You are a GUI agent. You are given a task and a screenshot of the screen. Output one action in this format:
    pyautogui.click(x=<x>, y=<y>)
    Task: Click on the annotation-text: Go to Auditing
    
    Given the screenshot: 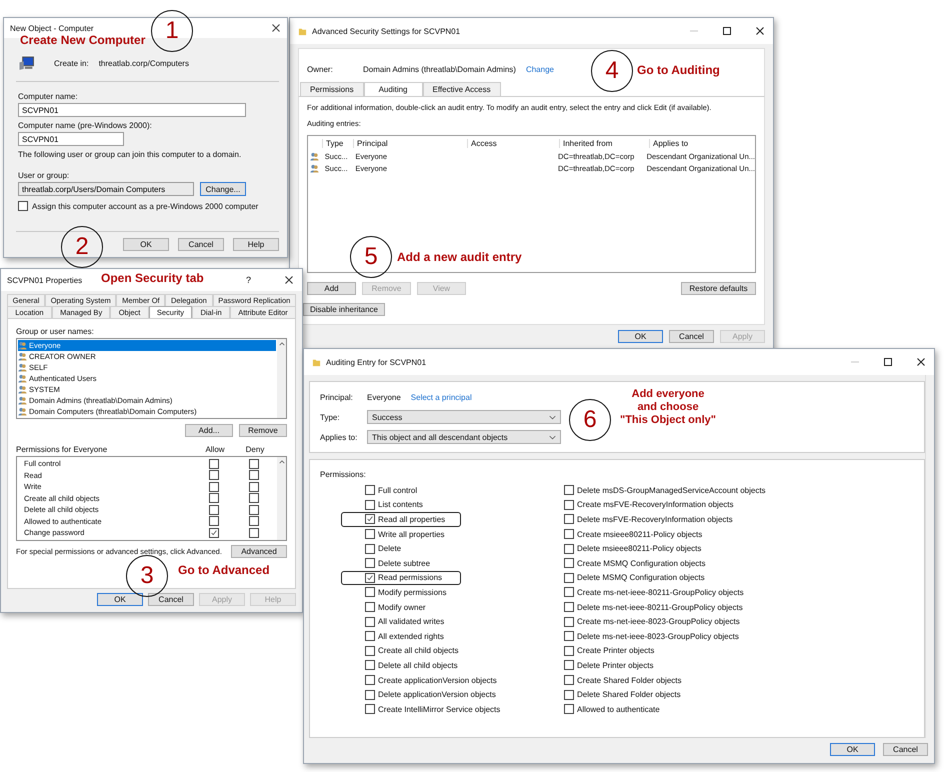 What is the action you would take?
    pyautogui.click(x=678, y=70)
    